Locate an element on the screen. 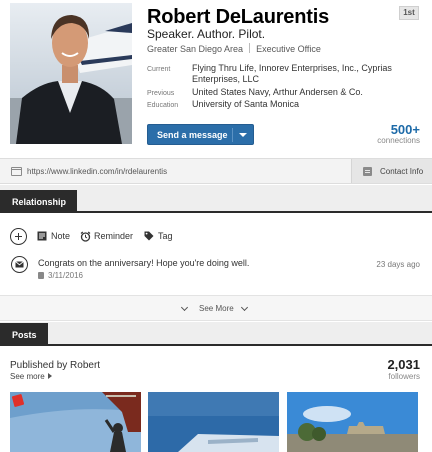  caret-down-icon is located at coordinates (243, 135).